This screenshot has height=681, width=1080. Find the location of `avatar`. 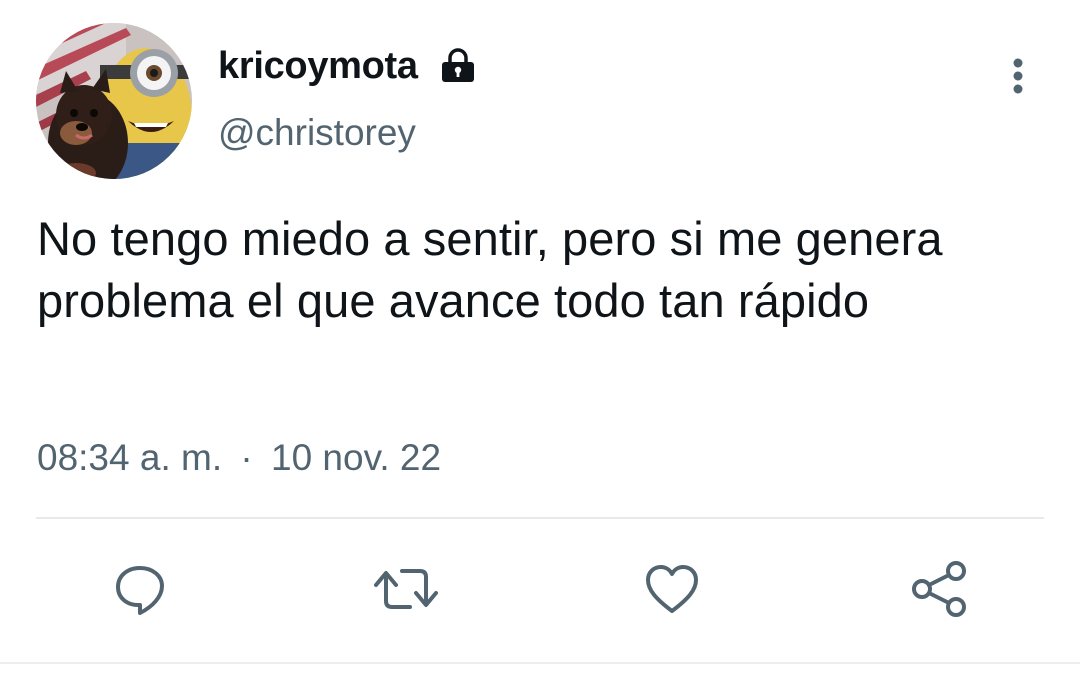

avatar is located at coordinates (114, 101).